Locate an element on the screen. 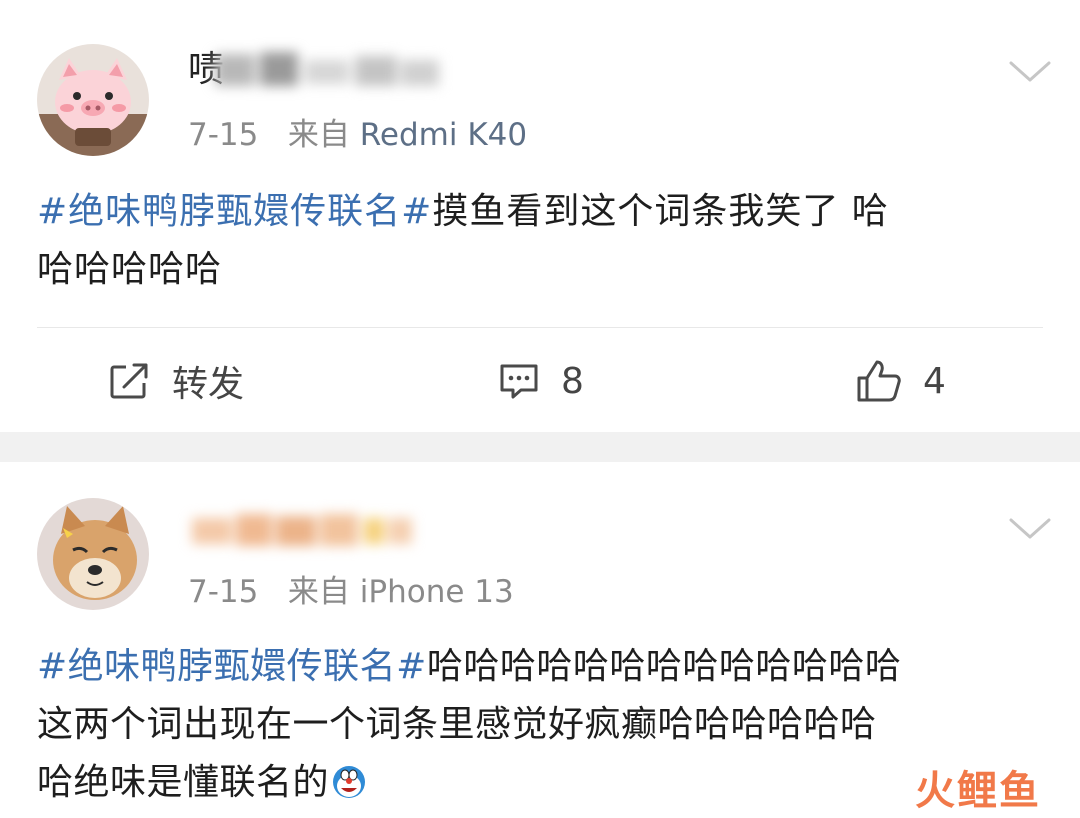 Image resolution: width=1080 pixels, height=818 pixels. post-meta: 7-15 来自 Redmi K40 is located at coordinates (357, 135).